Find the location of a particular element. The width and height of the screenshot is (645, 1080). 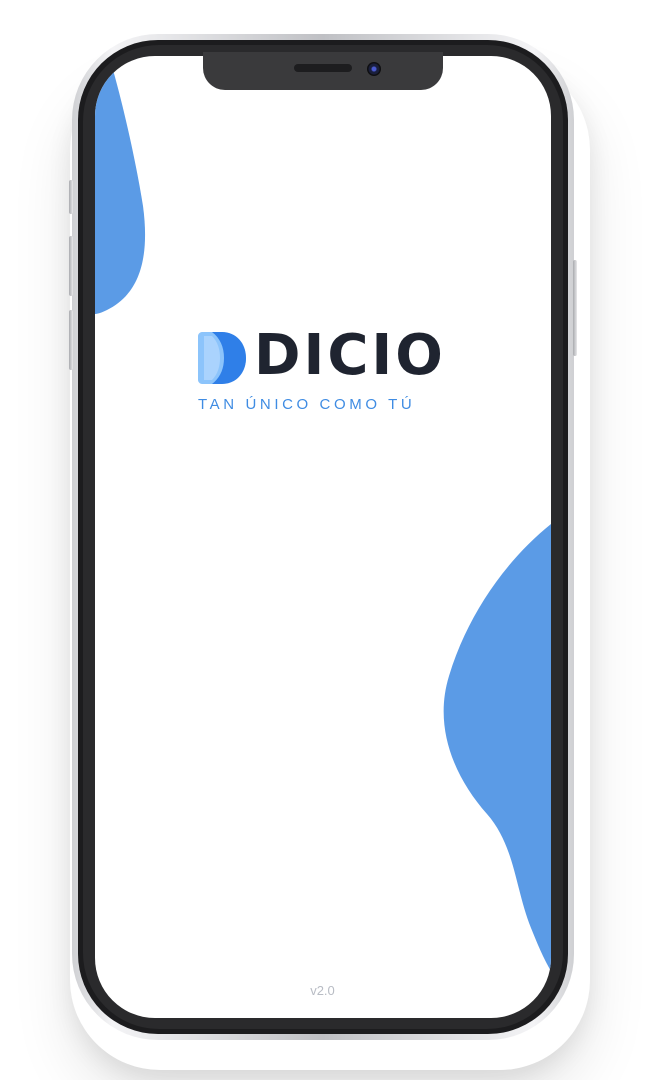

brand-wordmark: DICIO is located at coordinates (350, 355).